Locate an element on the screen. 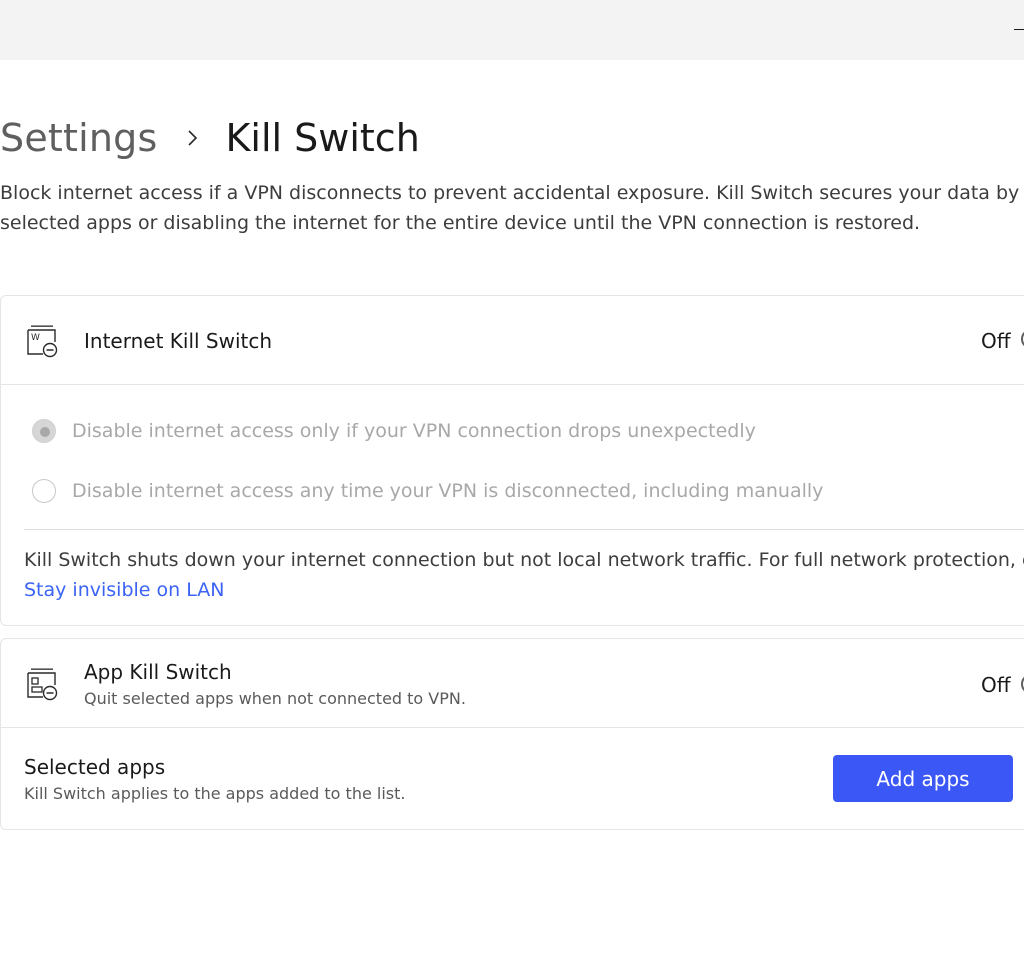  radio-button-selected is located at coordinates (44, 431).